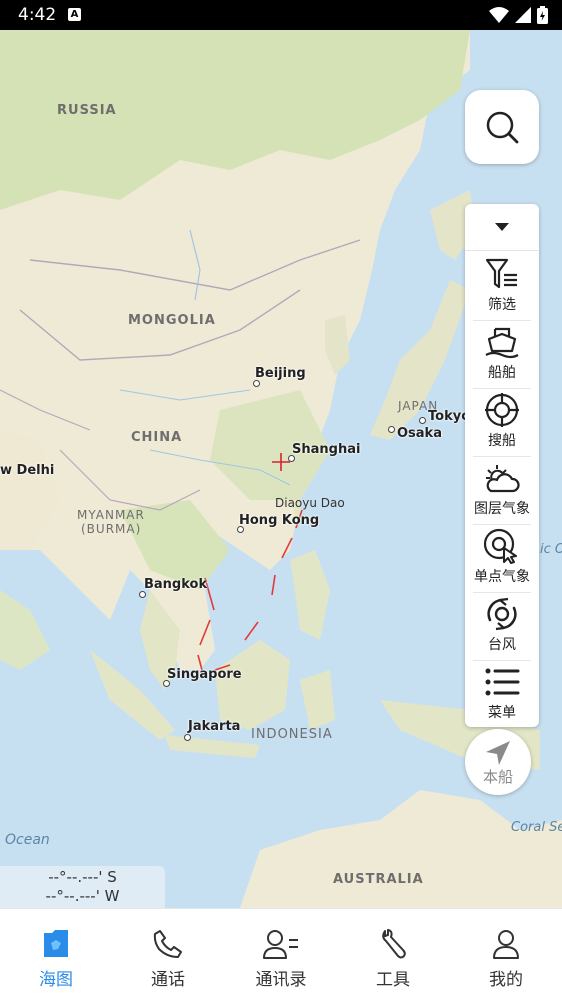 The width and height of the screenshot is (562, 1000). I want to click on label-jakarta: Jakarta, so click(214, 726).